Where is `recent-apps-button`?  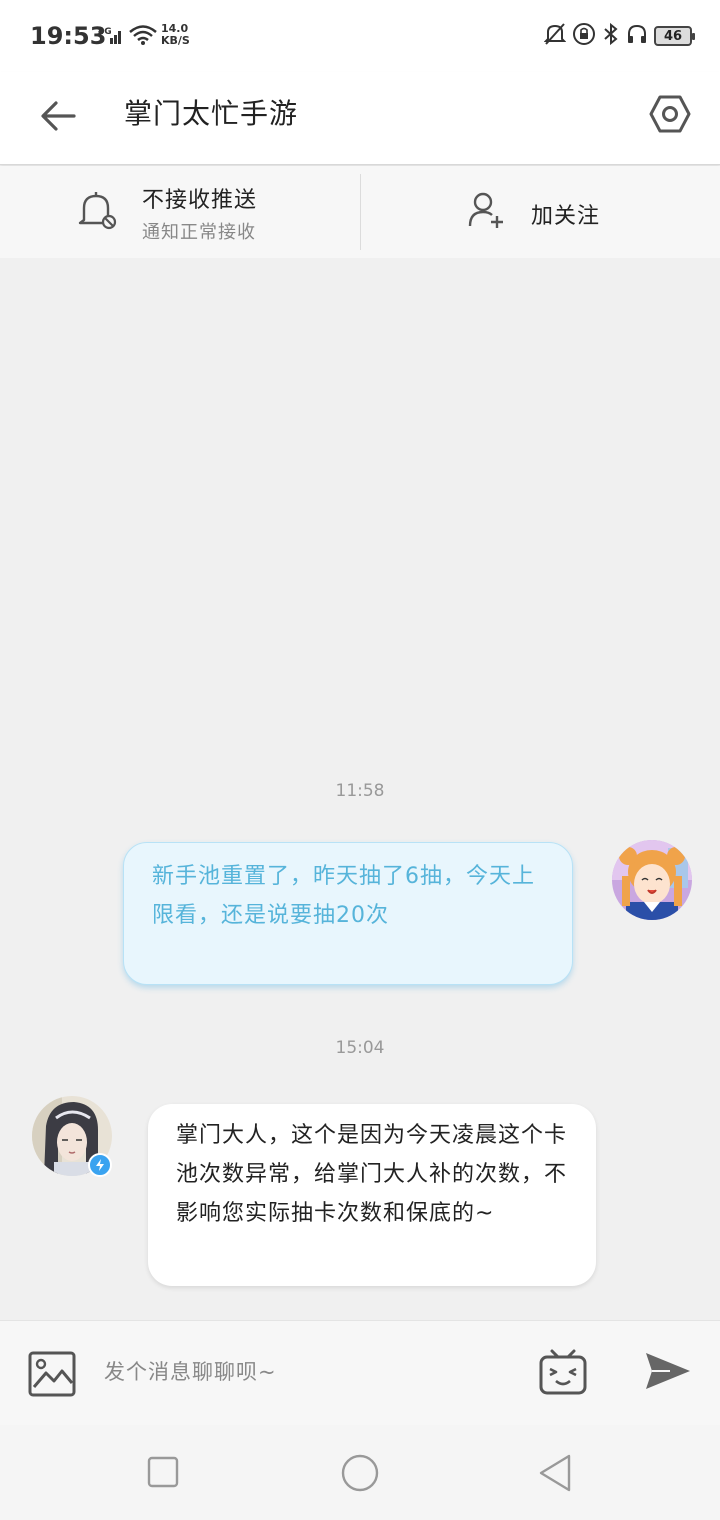 recent-apps-button is located at coordinates (163, 1474).